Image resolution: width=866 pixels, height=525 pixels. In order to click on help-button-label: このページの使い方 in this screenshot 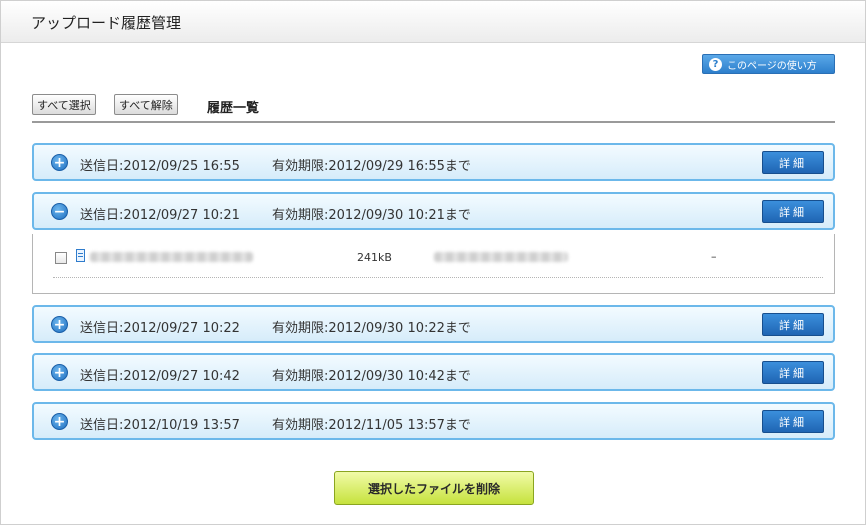, I will do `click(772, 66)`.